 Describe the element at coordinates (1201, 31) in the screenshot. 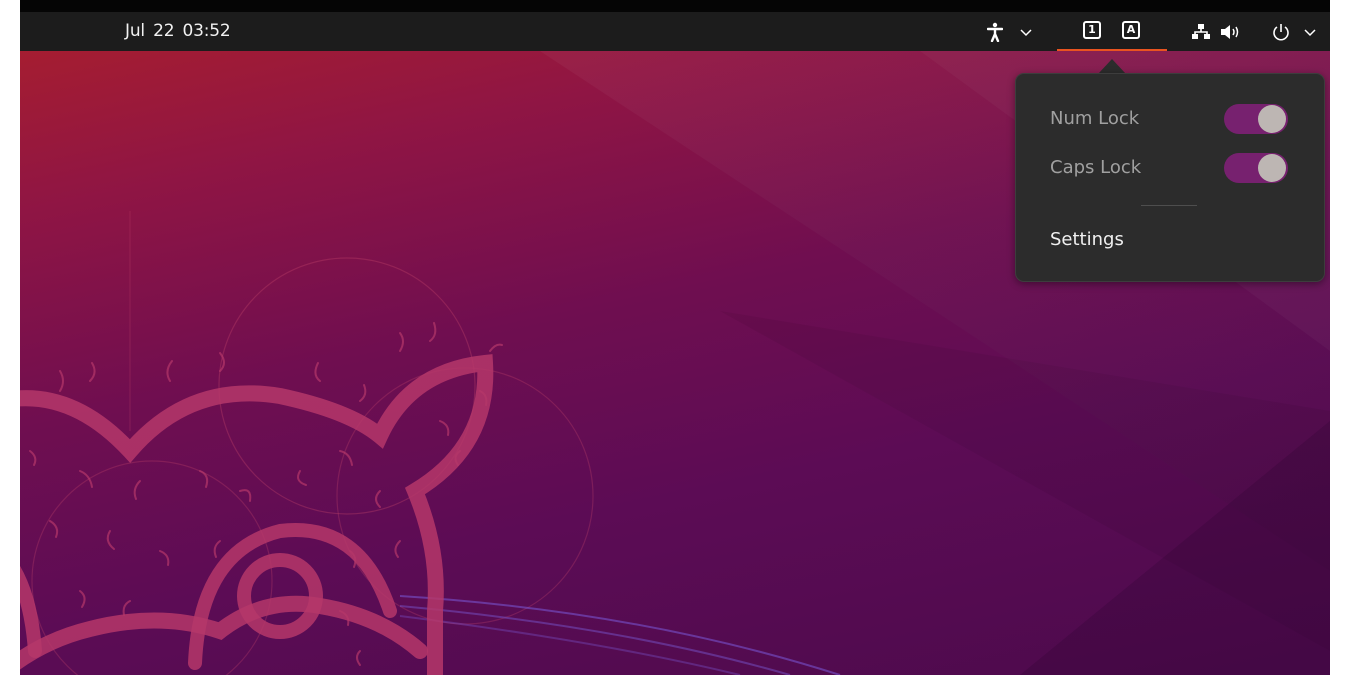

I see `network-icon` at that location.